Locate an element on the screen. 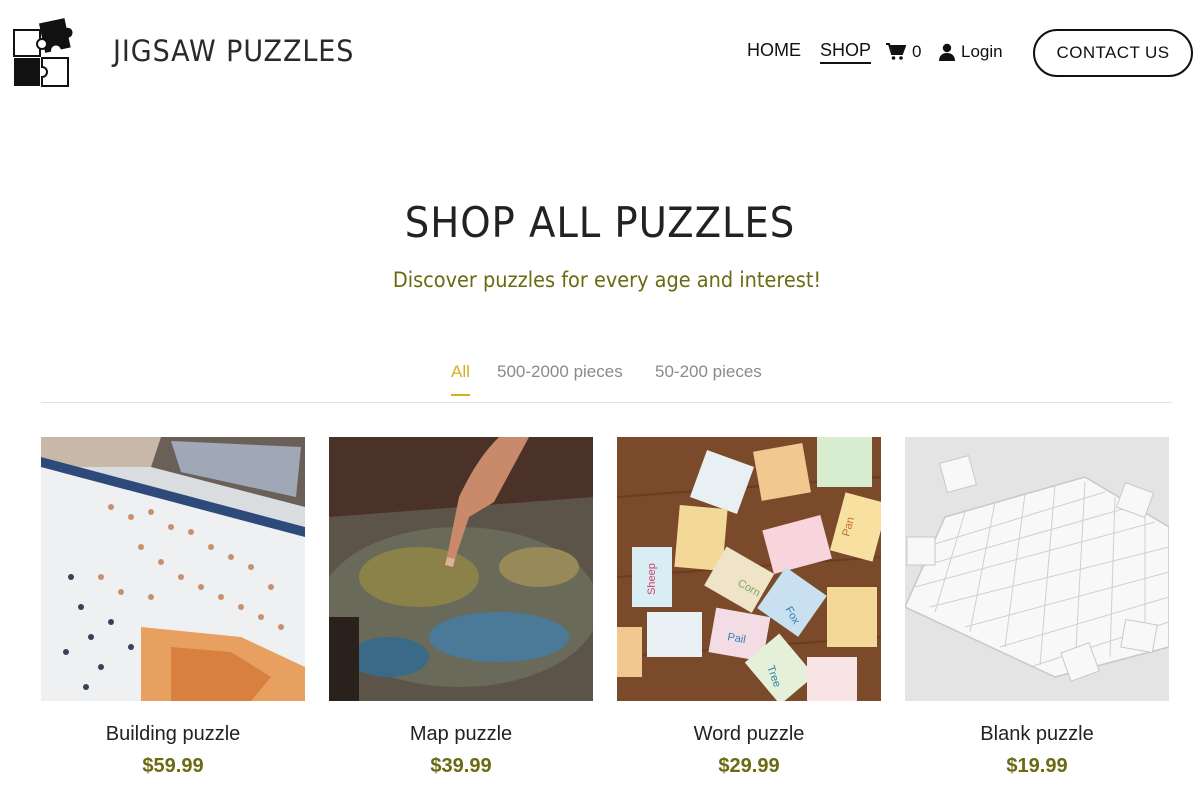  product-card-map-puzzle: Map puzzle $39.99 is located at coordinates (461, 615).